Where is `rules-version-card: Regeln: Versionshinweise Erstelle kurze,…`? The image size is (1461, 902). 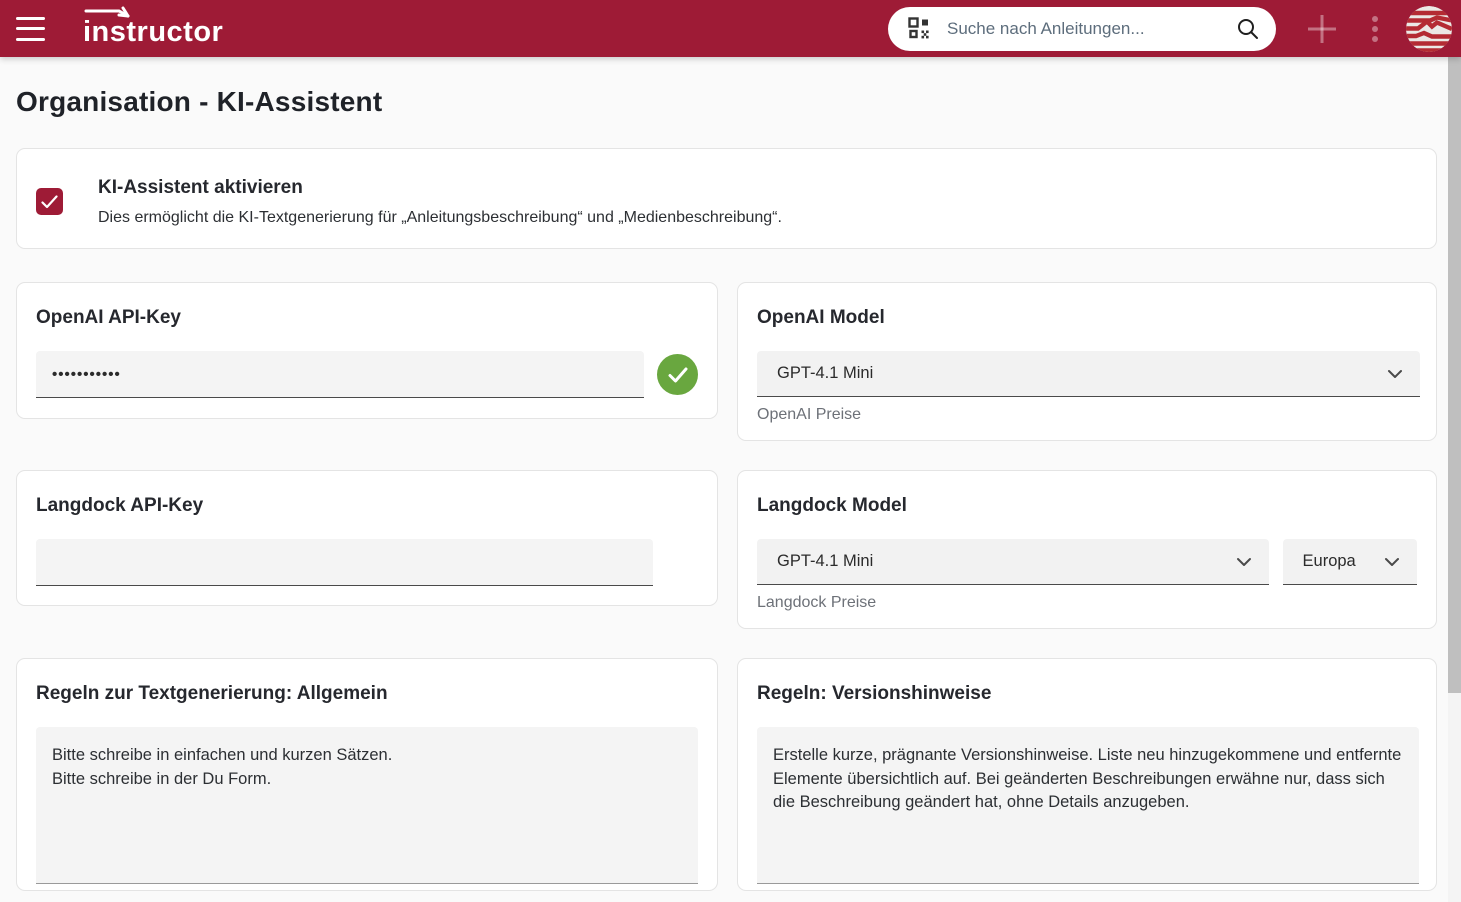
rules-version-card: Regeln: Versionshinweise Erstelle kurze,… is located at coordinates (1087, 774).